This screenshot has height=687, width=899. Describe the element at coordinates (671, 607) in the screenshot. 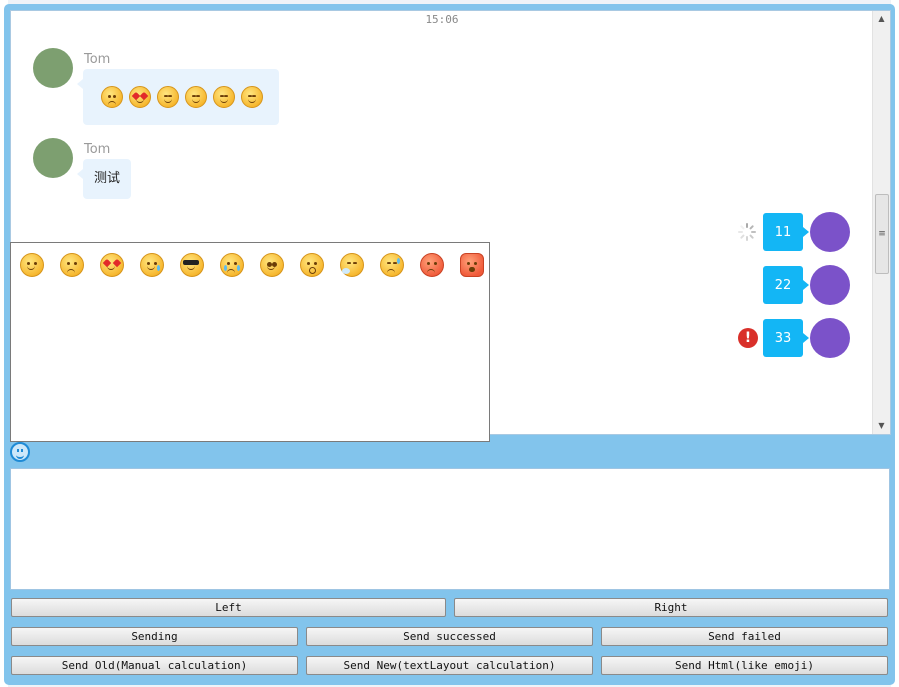

I see `right-button: Right` at that location.